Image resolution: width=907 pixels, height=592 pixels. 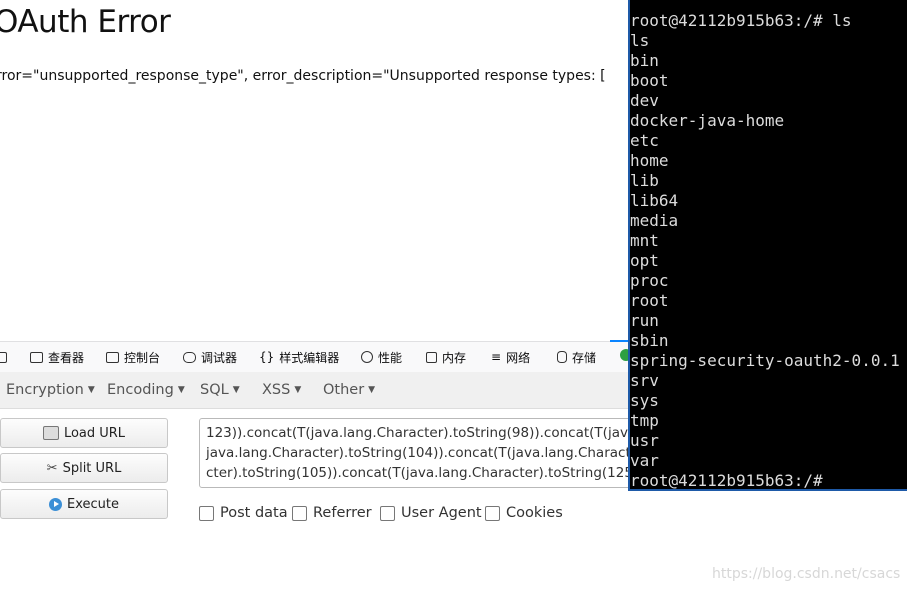 What do you see at coordinates (654, 200) in the screenshot?
I see `terminal-line: lib64` at bounding box center [654, 200].